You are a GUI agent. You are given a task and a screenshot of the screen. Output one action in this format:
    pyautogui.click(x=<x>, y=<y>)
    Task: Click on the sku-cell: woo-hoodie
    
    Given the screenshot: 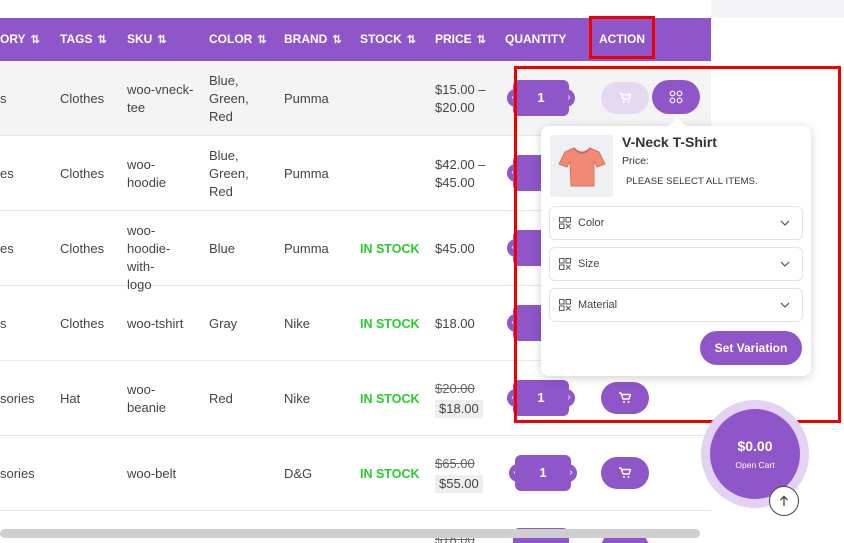 What is the action you would take?
    pyautogui.click(x=147, y=173)
    